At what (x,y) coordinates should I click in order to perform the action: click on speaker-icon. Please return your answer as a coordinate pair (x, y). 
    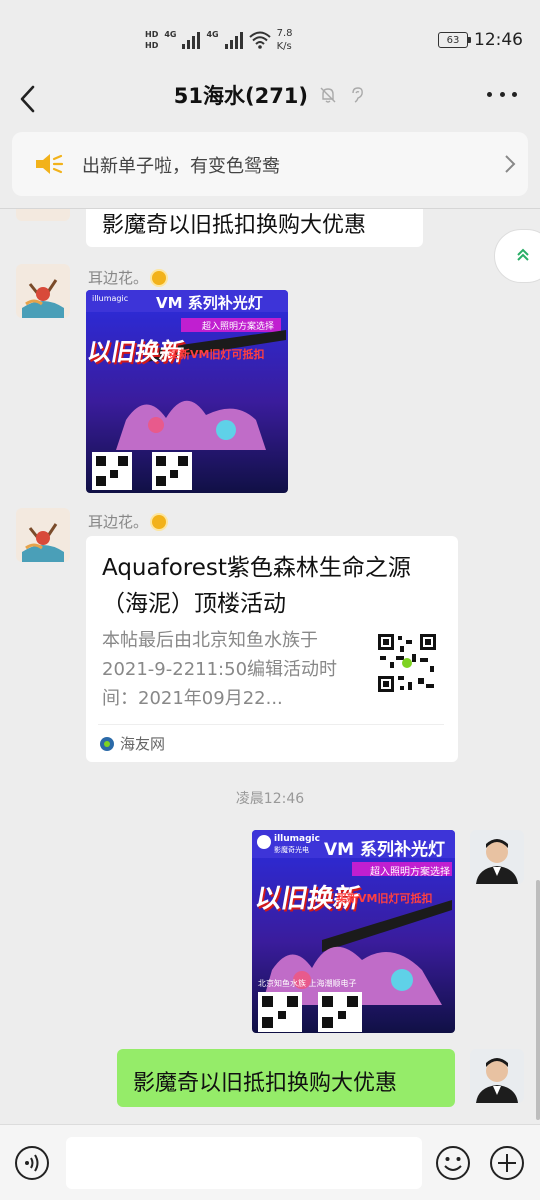
    Looking at the image, I should click on (50, 164).